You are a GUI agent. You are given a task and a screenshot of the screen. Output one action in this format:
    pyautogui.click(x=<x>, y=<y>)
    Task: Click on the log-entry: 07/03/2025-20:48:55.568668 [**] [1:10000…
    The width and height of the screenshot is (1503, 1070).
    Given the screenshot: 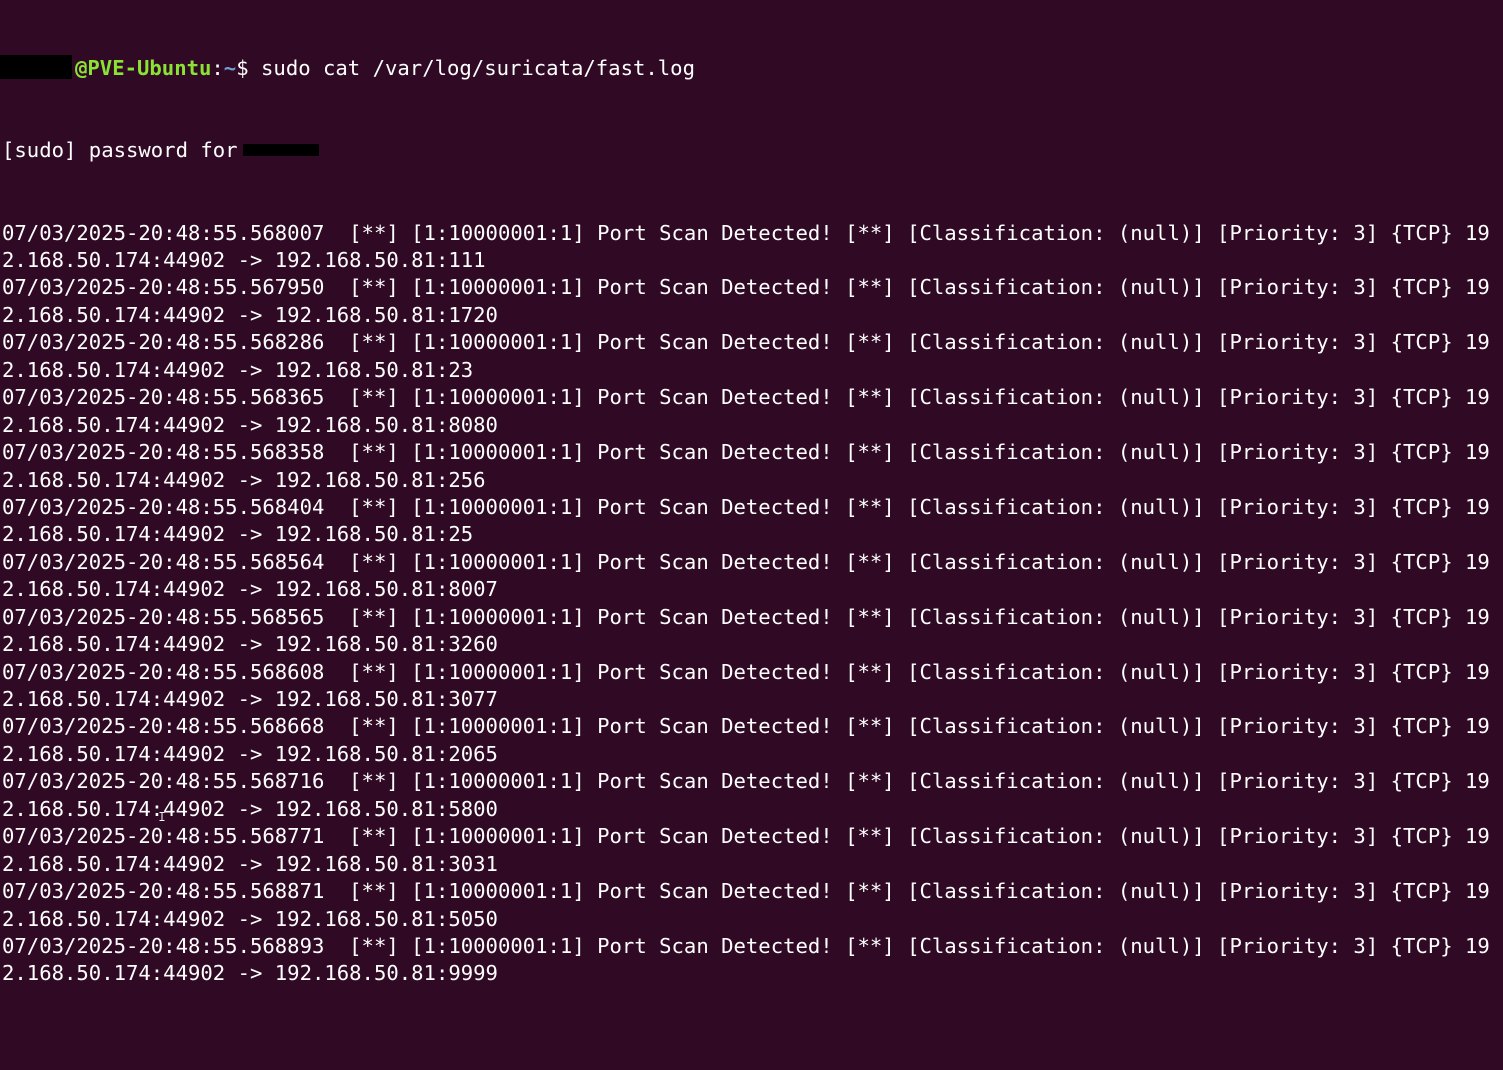 What is the action you would take?
    pyautogui.click(x=752, y=740)
    